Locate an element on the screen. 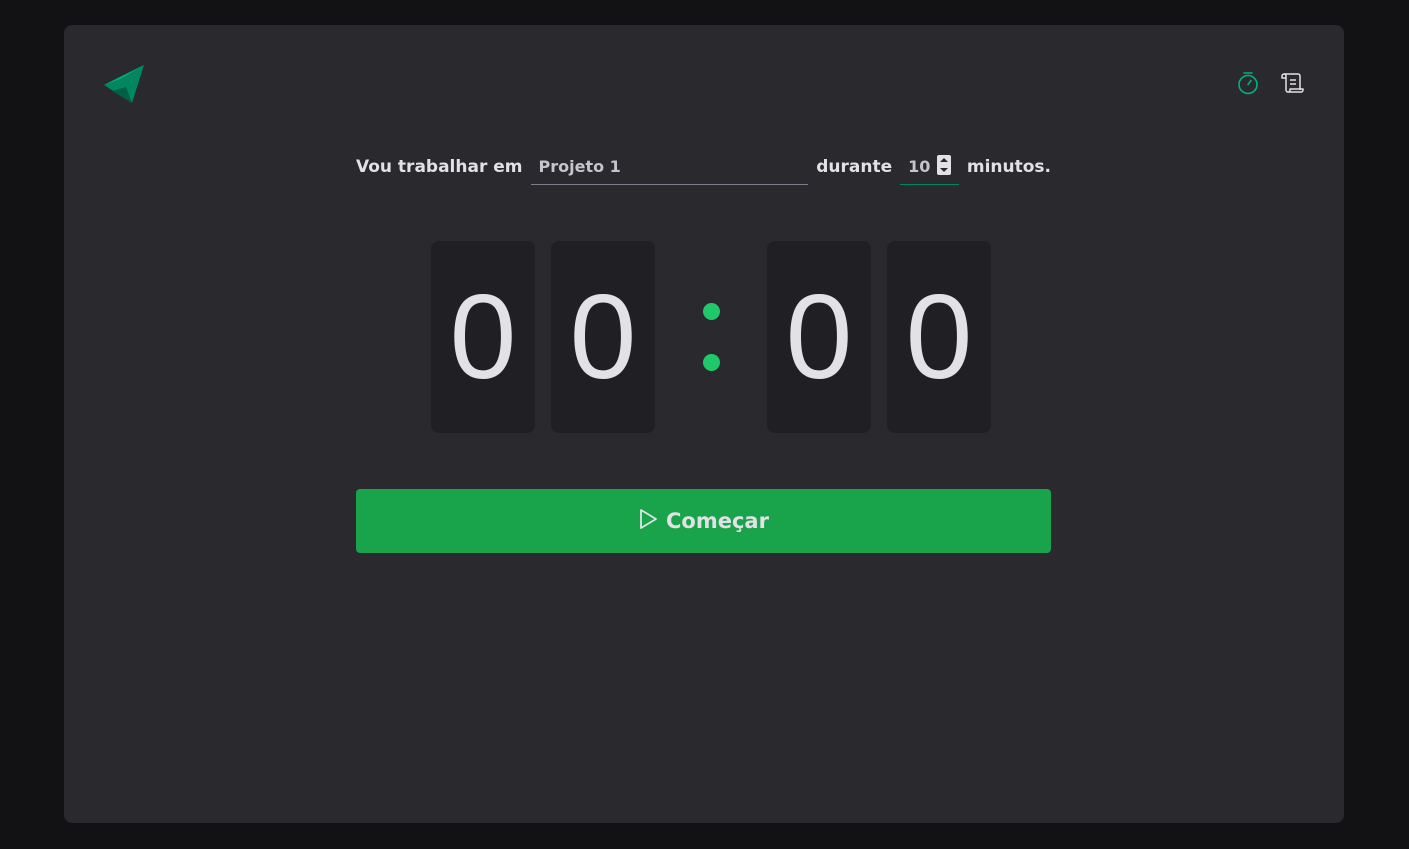 This screenshot has height=849, width=1409. countdown: 0 0 0 0 is located at coordinates (711, 337).